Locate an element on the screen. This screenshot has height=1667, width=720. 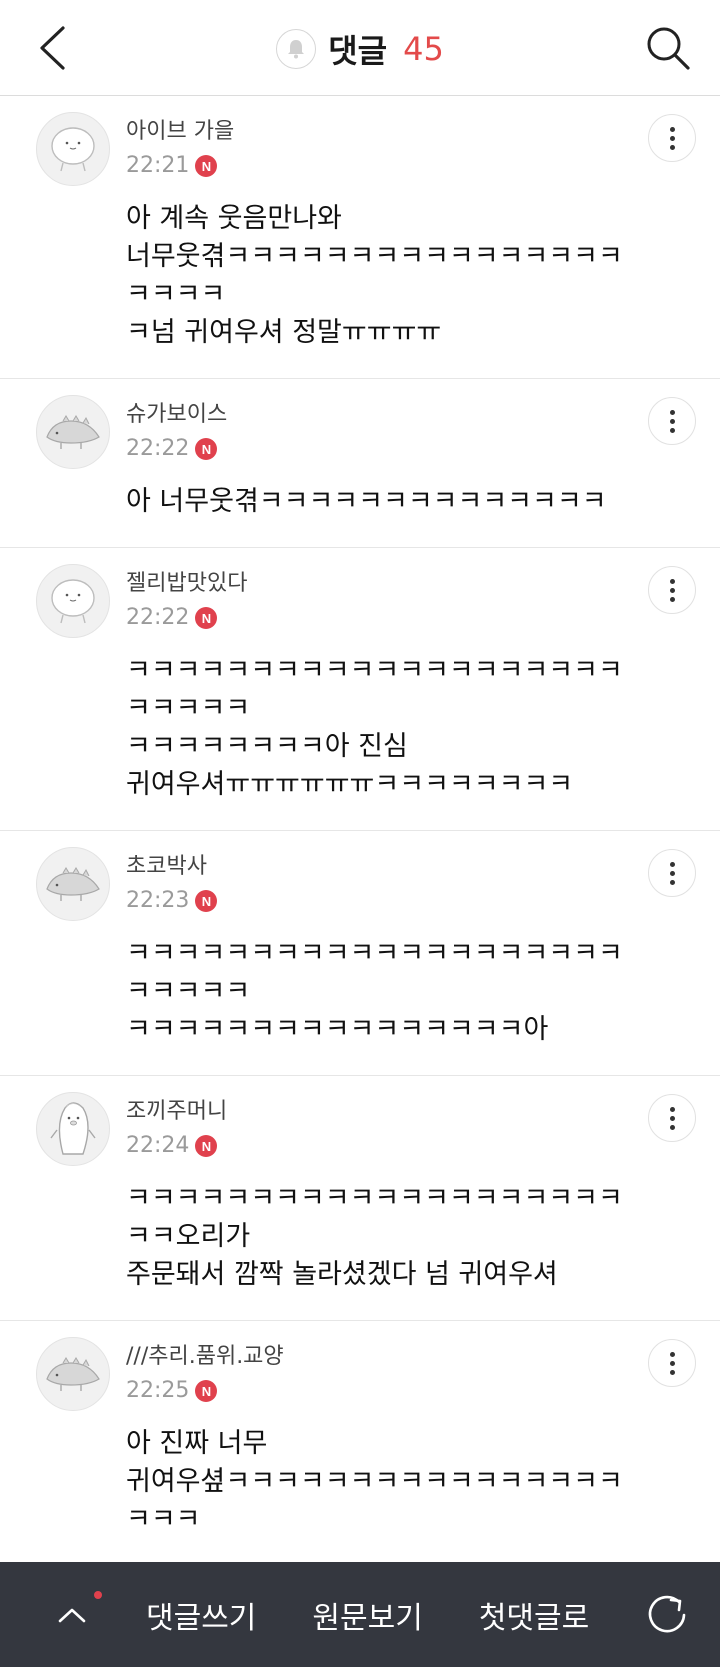
notification-dot is located at coordinates (98, 1594).